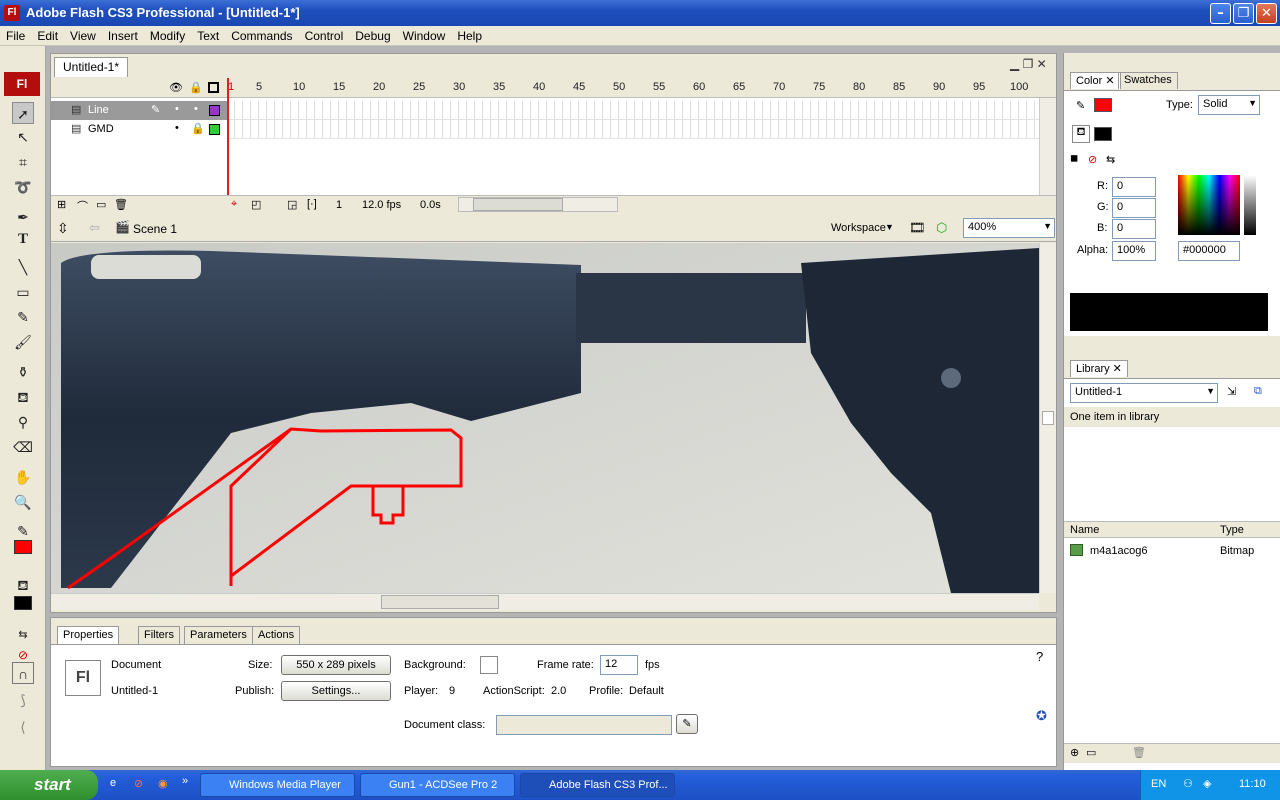 This screenshot has height=800, width=1280. I want to click on lock-icon: 🔒, so click(198, 128).